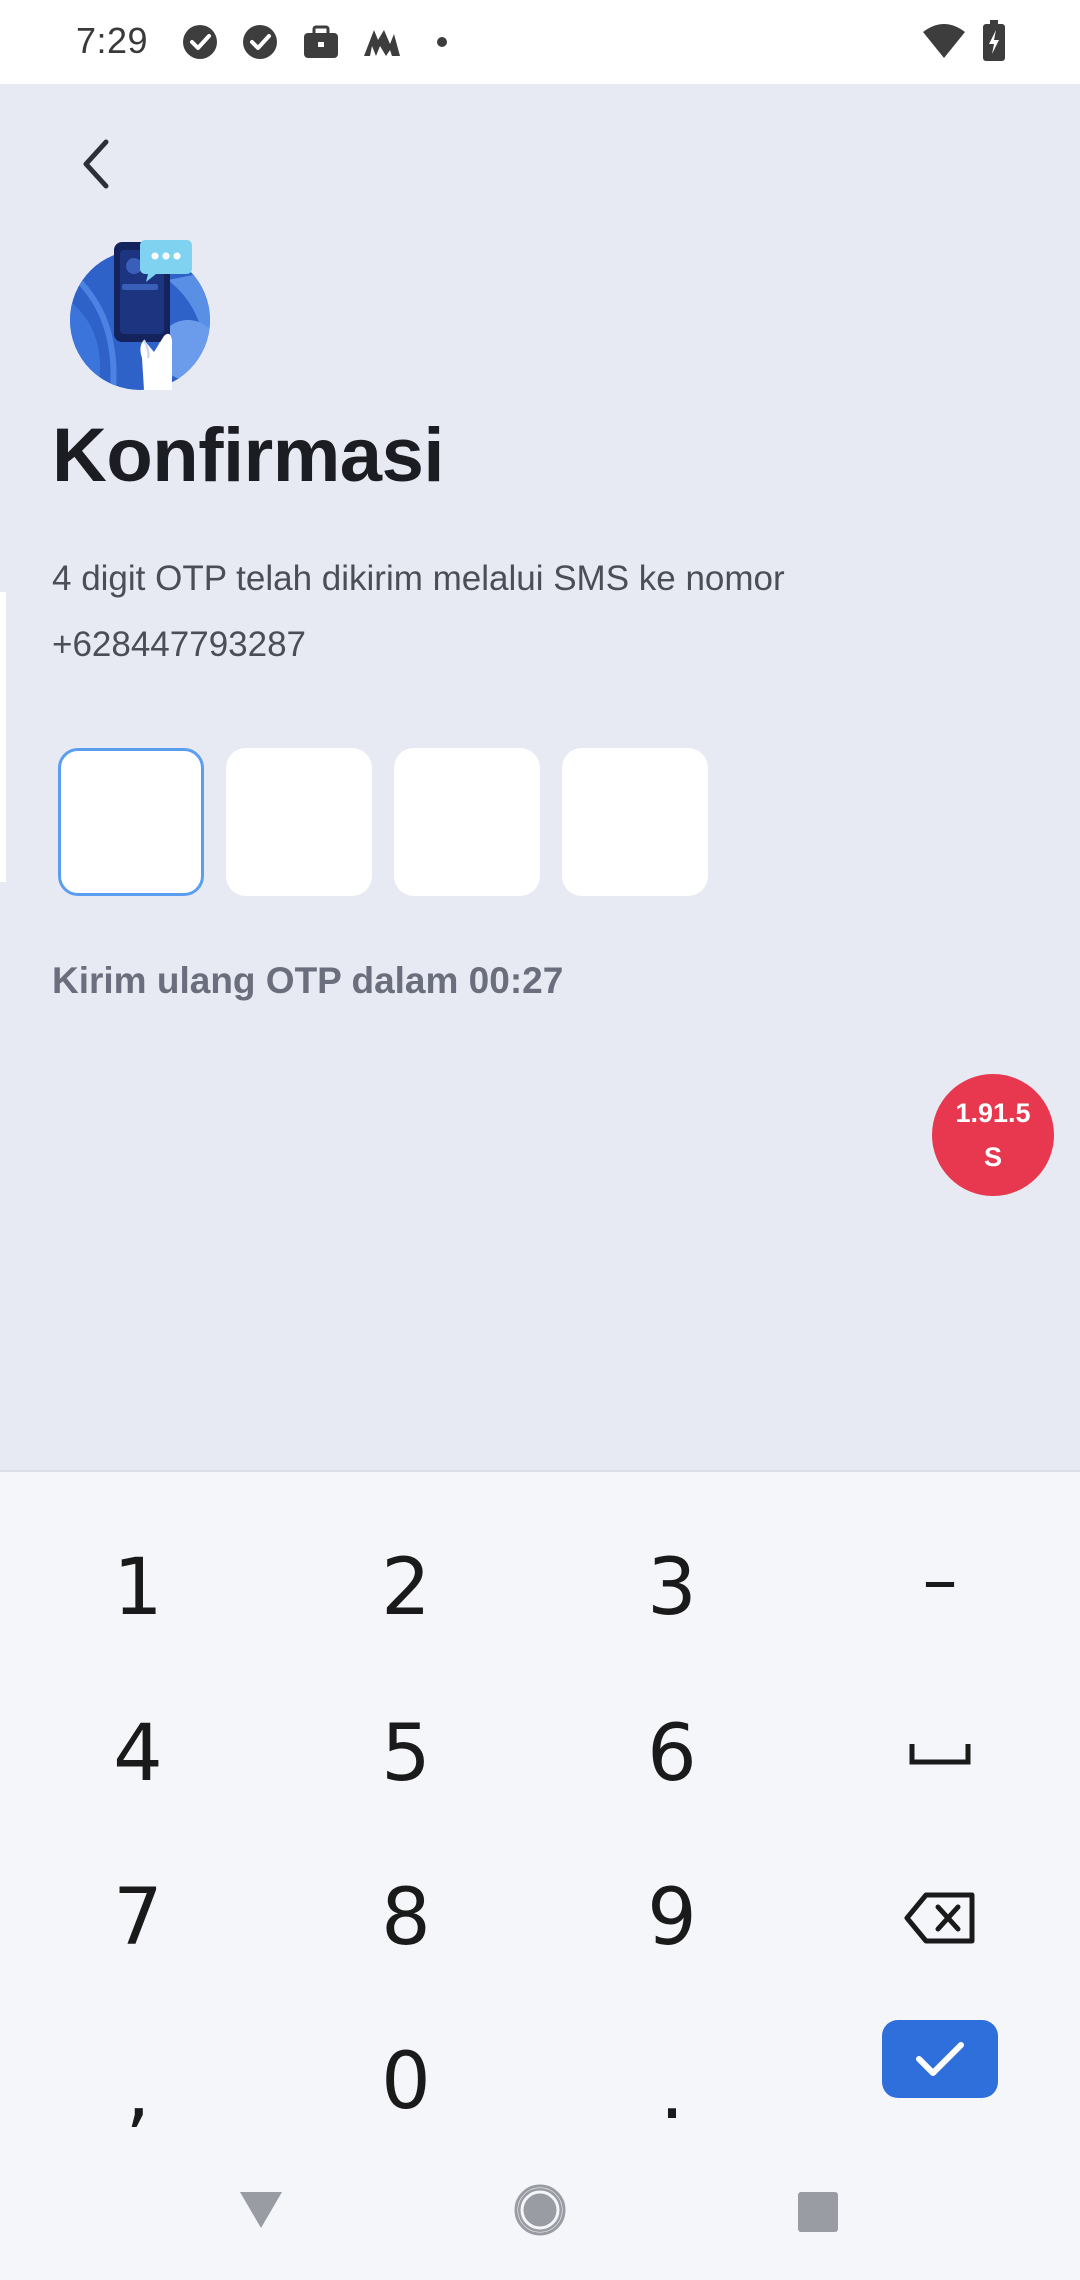 Image resolution: width=1080 pixels, height=2280 pixels. Describe the element at coordinates (994, 40) in the screenshot. I see `battery-charging-icon` at that location.